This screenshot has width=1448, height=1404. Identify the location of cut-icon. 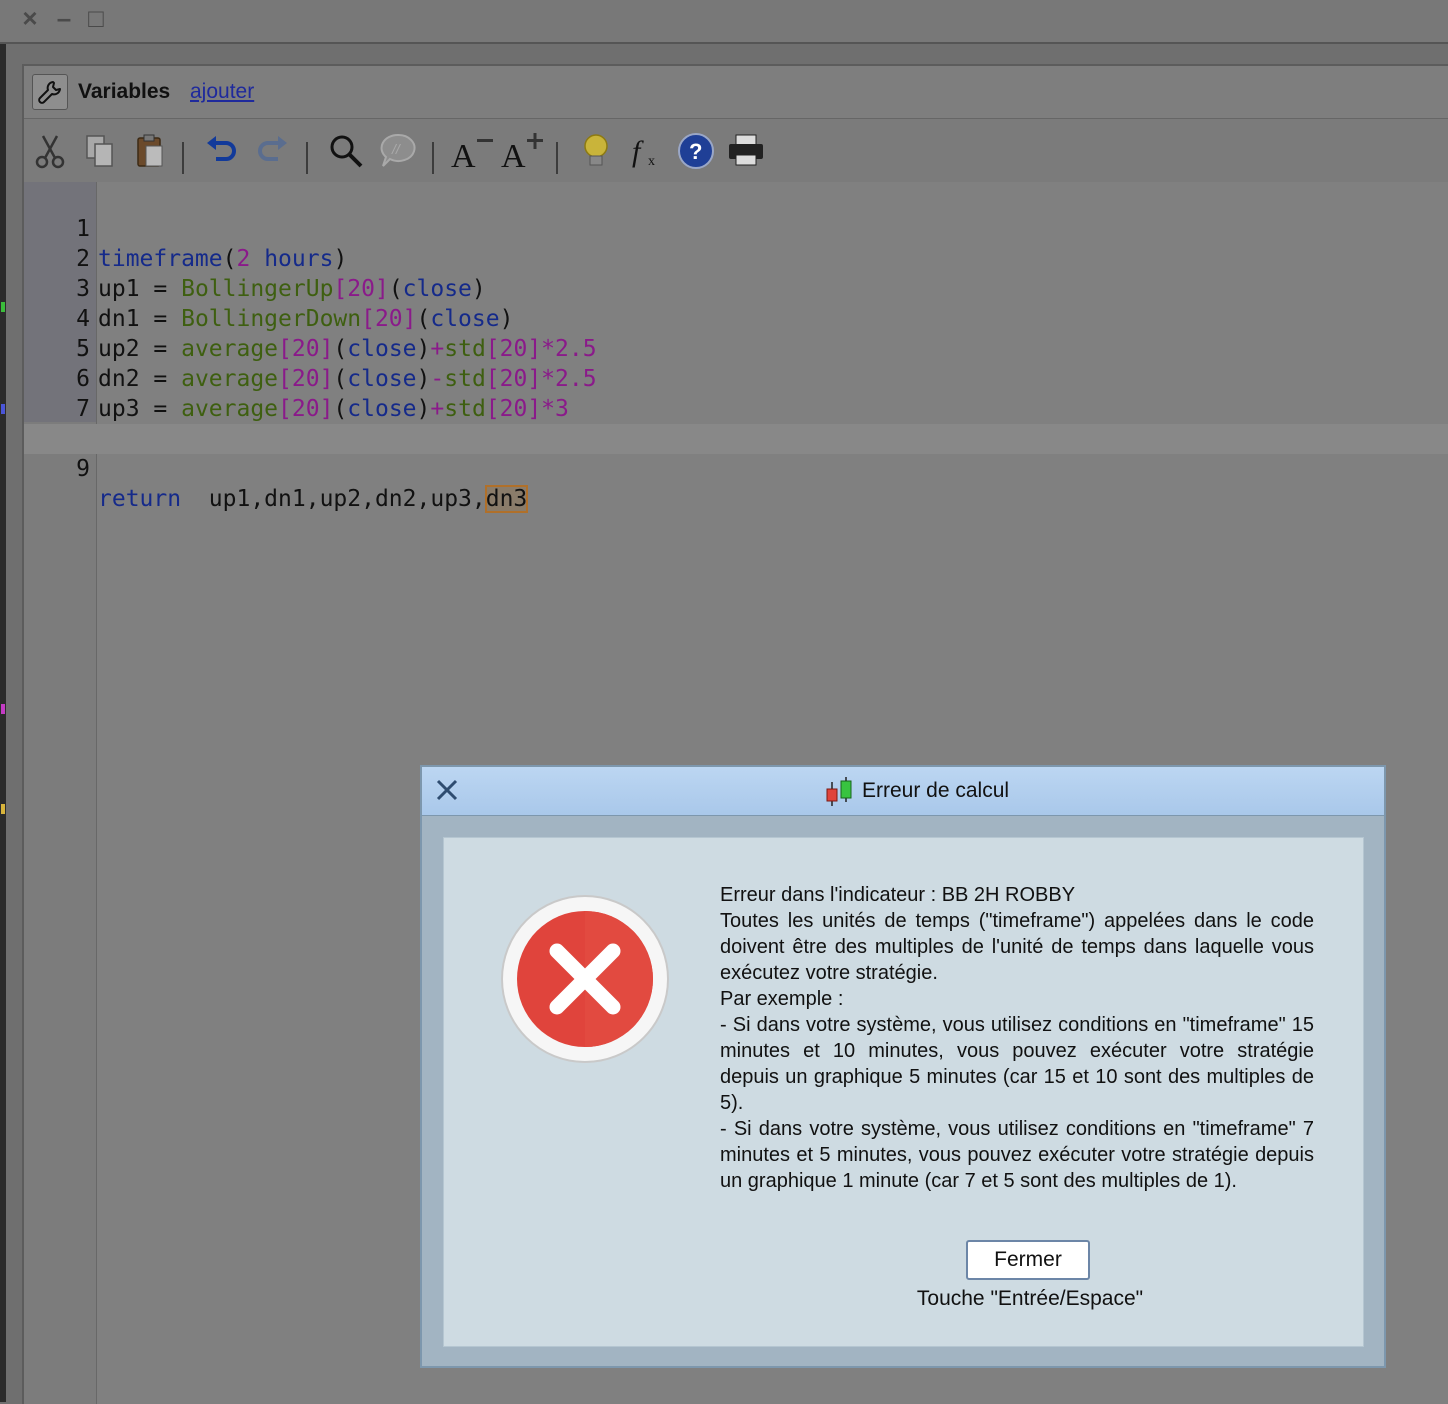
(50, 151).